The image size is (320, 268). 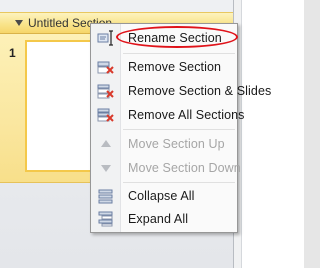 What do you see at coordinates (106, 38) in the screenshot?
I see `rename-icon` at bounding box center [106, 38].